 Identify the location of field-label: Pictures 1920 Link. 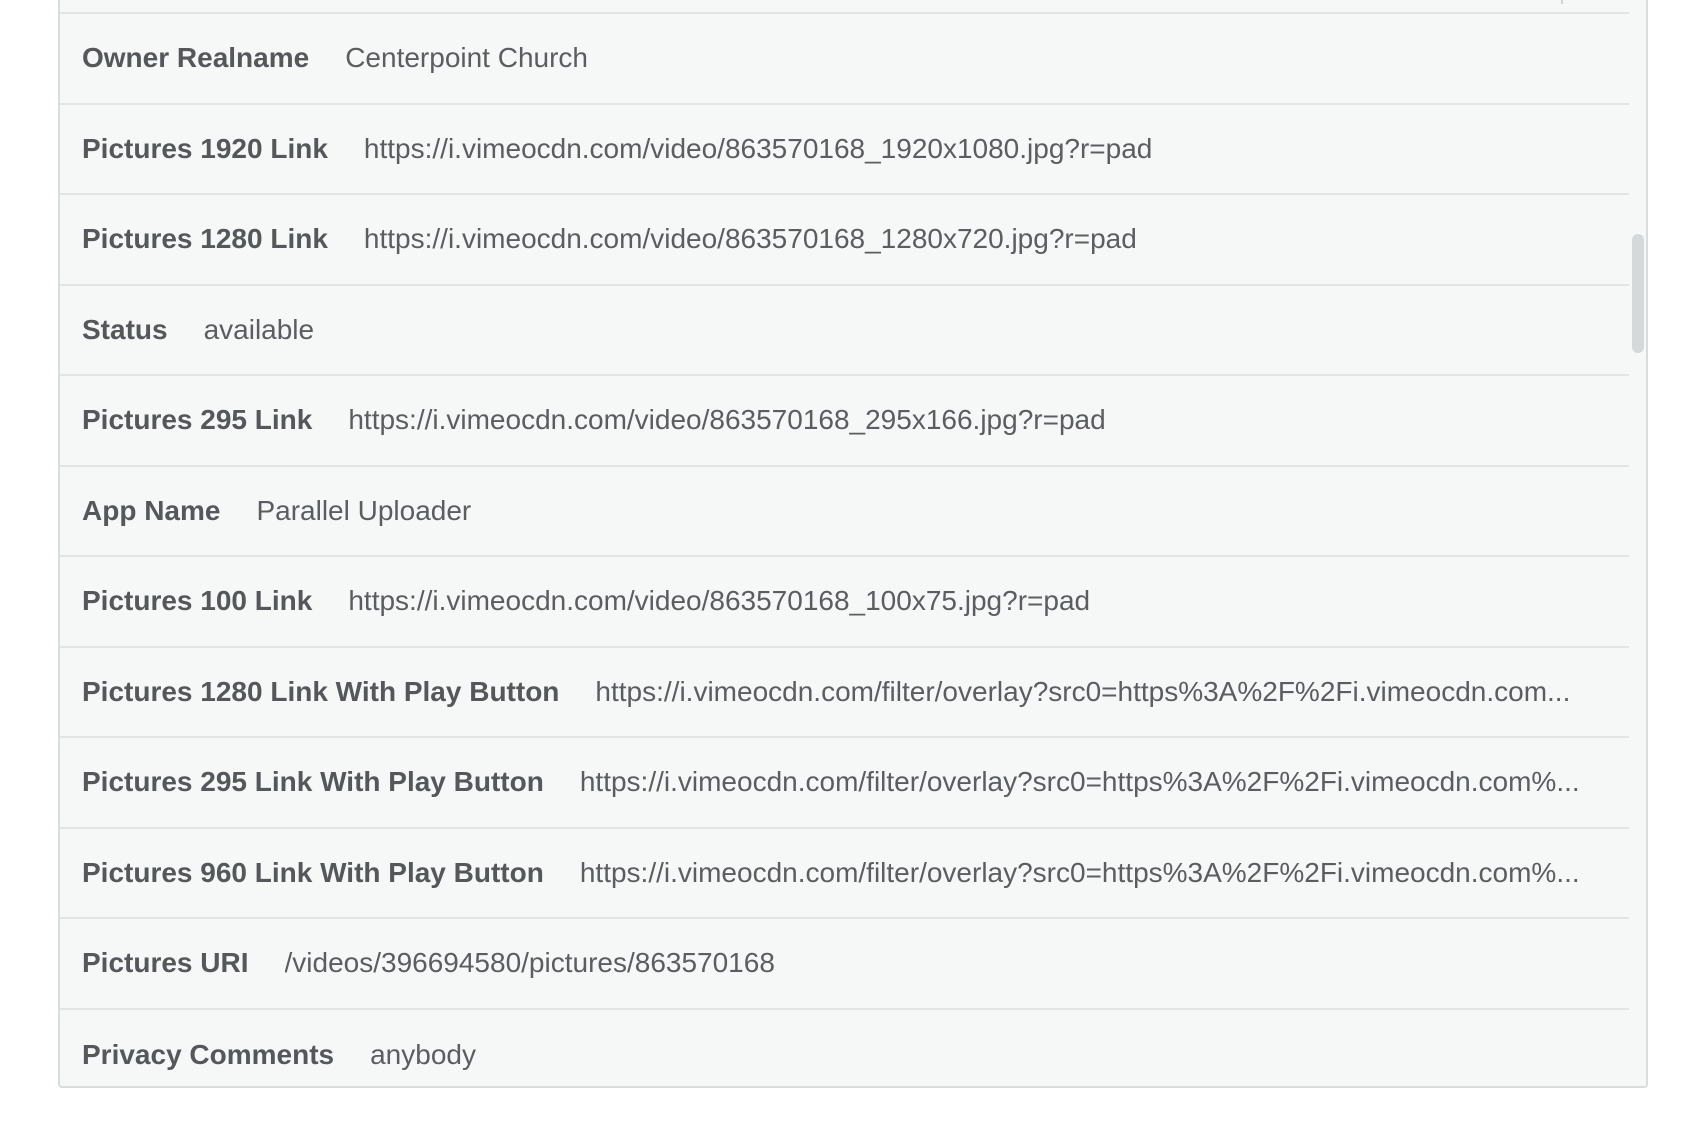
(205, 148).